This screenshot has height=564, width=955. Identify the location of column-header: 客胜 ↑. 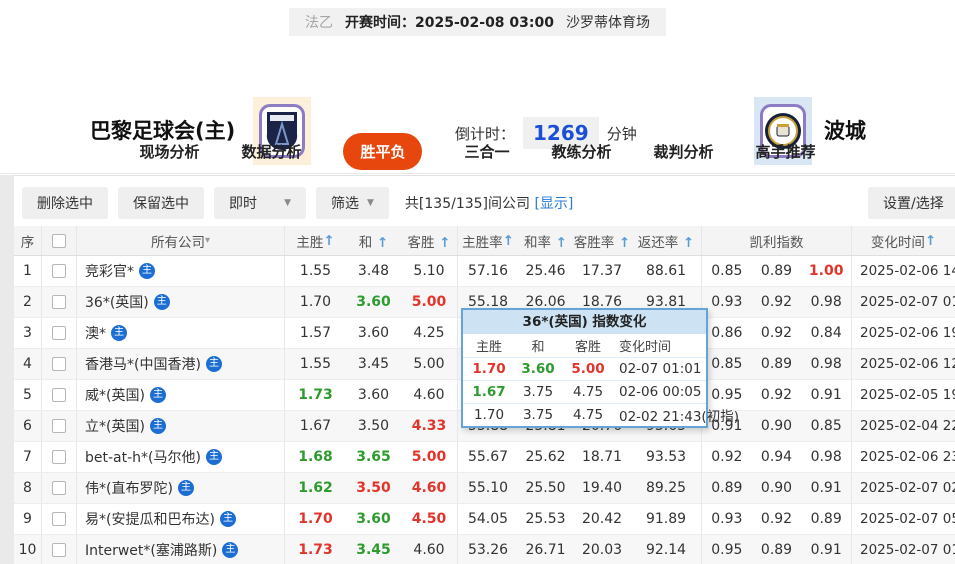
(429, 241).